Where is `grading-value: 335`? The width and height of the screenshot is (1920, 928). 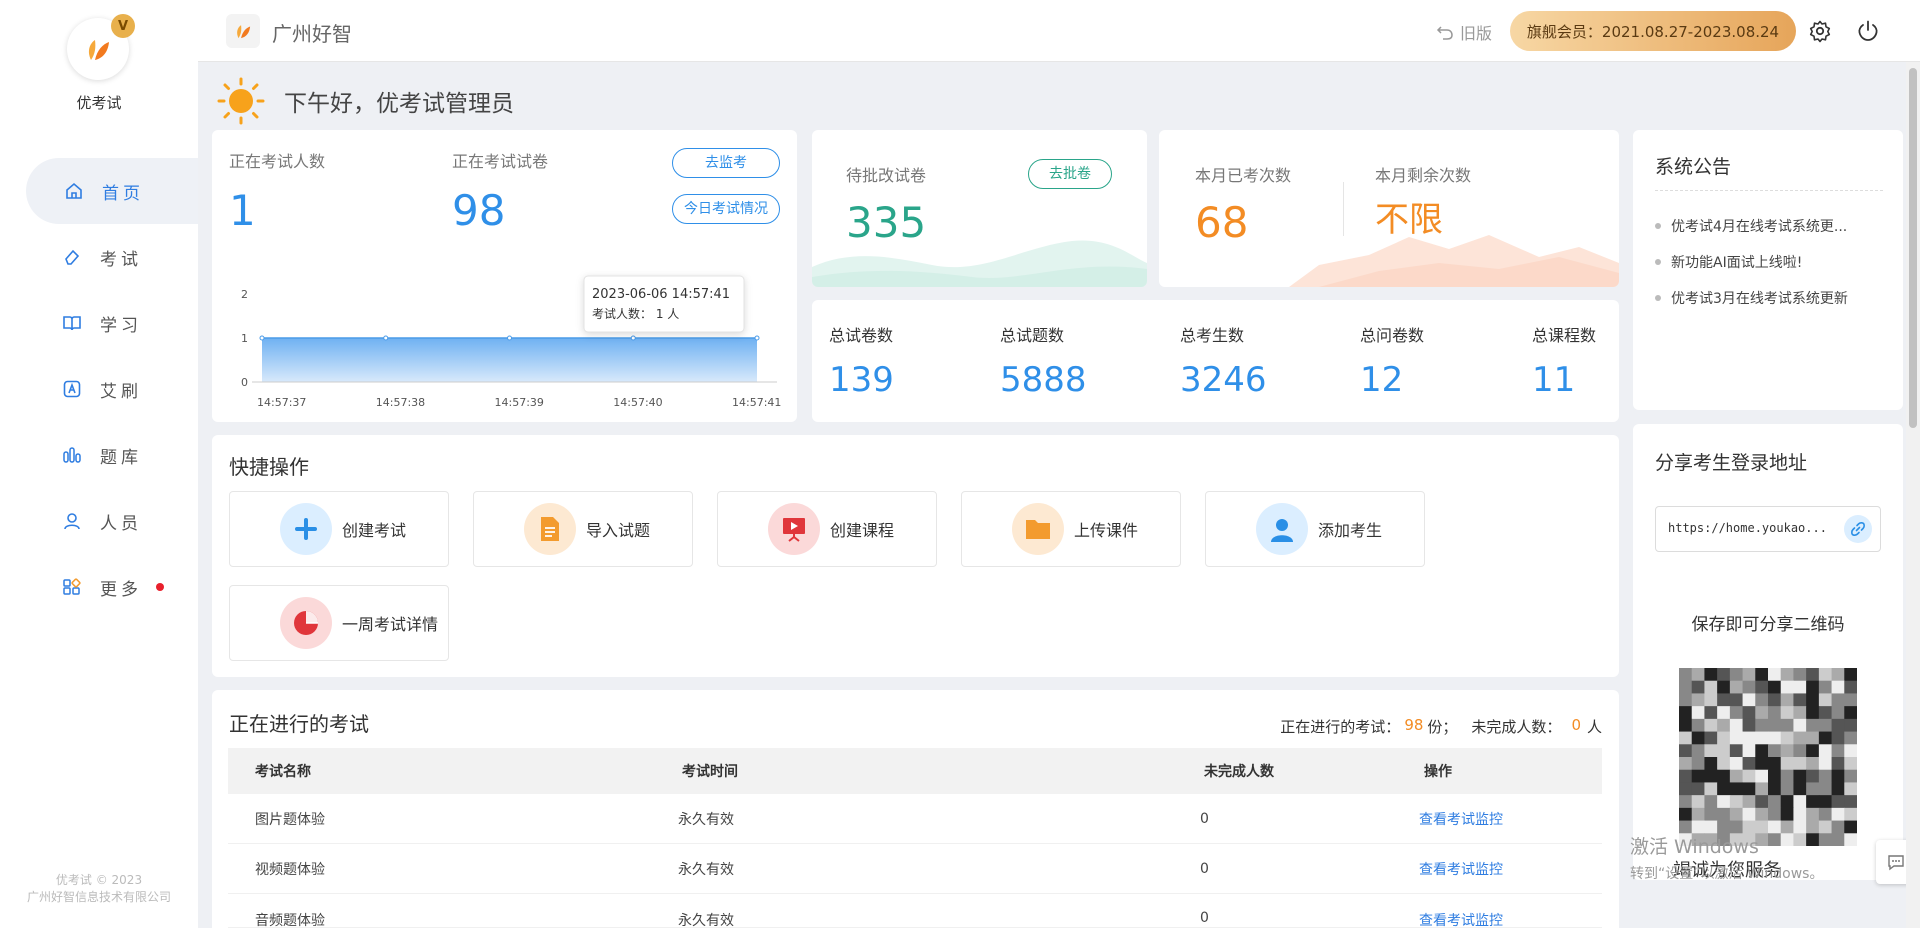
grading-value: 335 is located at coordinates (886, 222).